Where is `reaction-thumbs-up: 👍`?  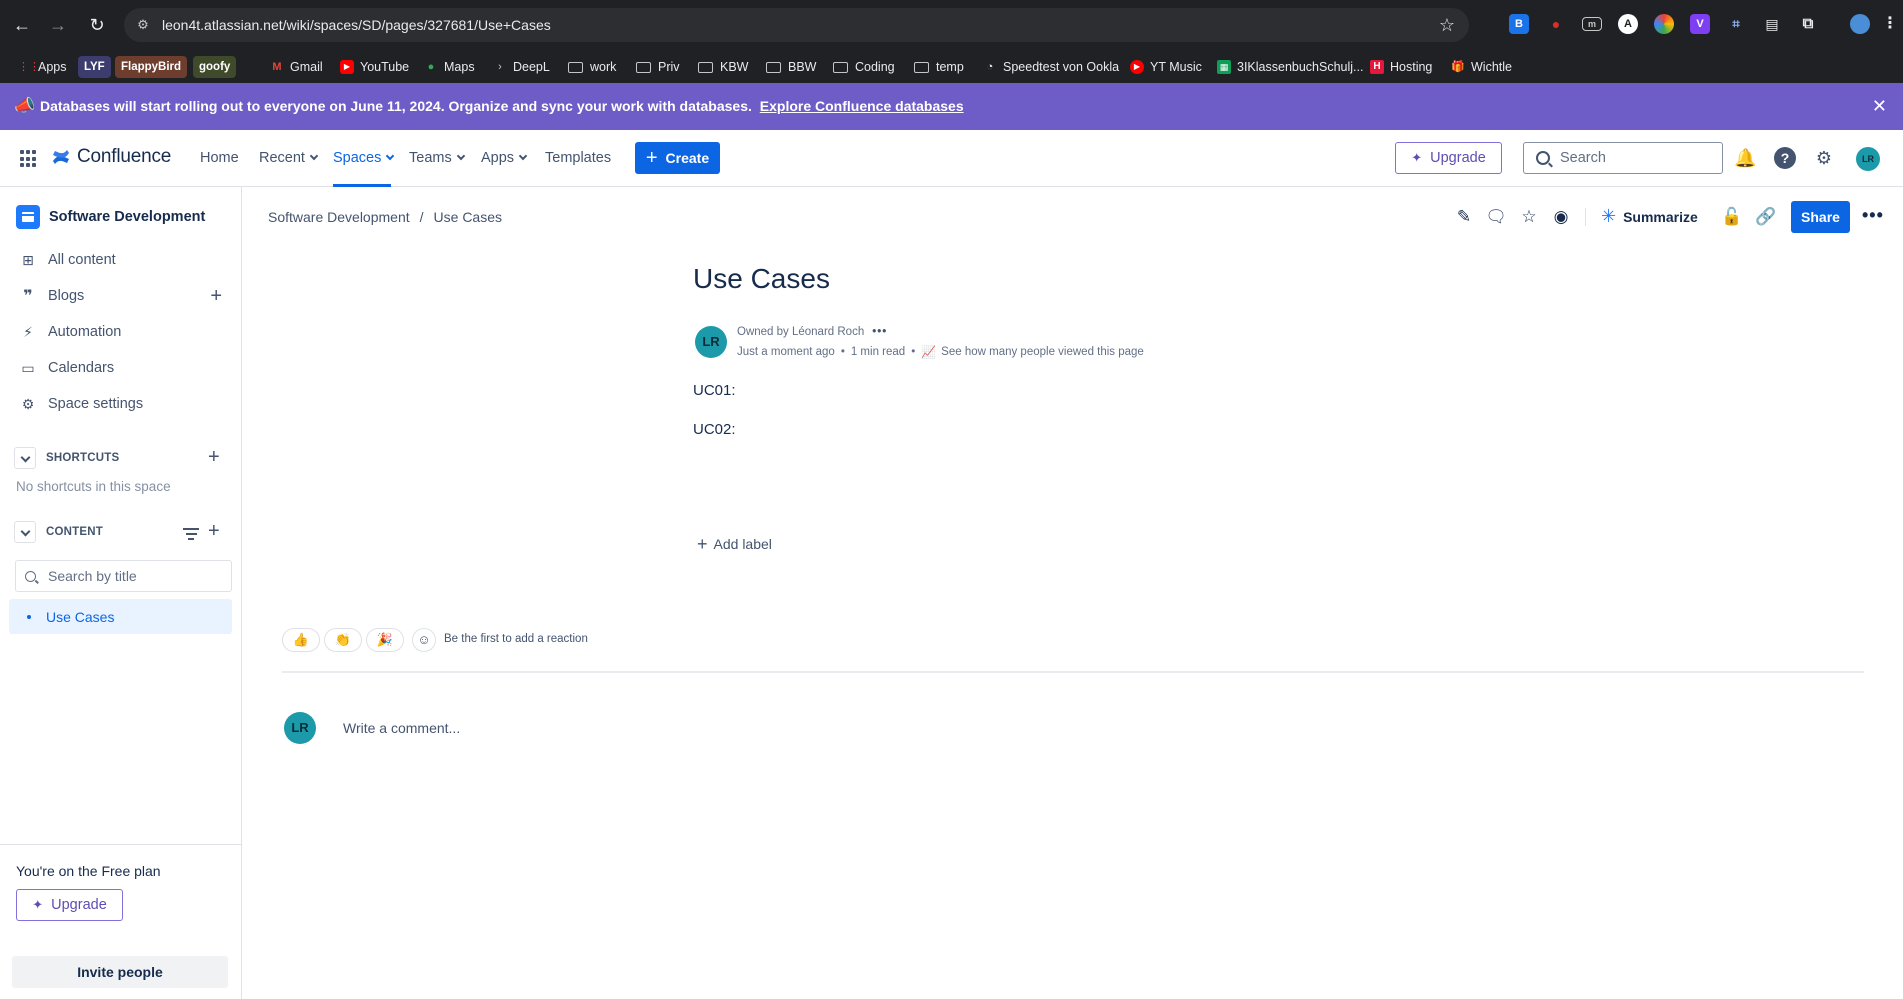
reaction-thumbs-up: 👍 is located at coordinates (301, 640).